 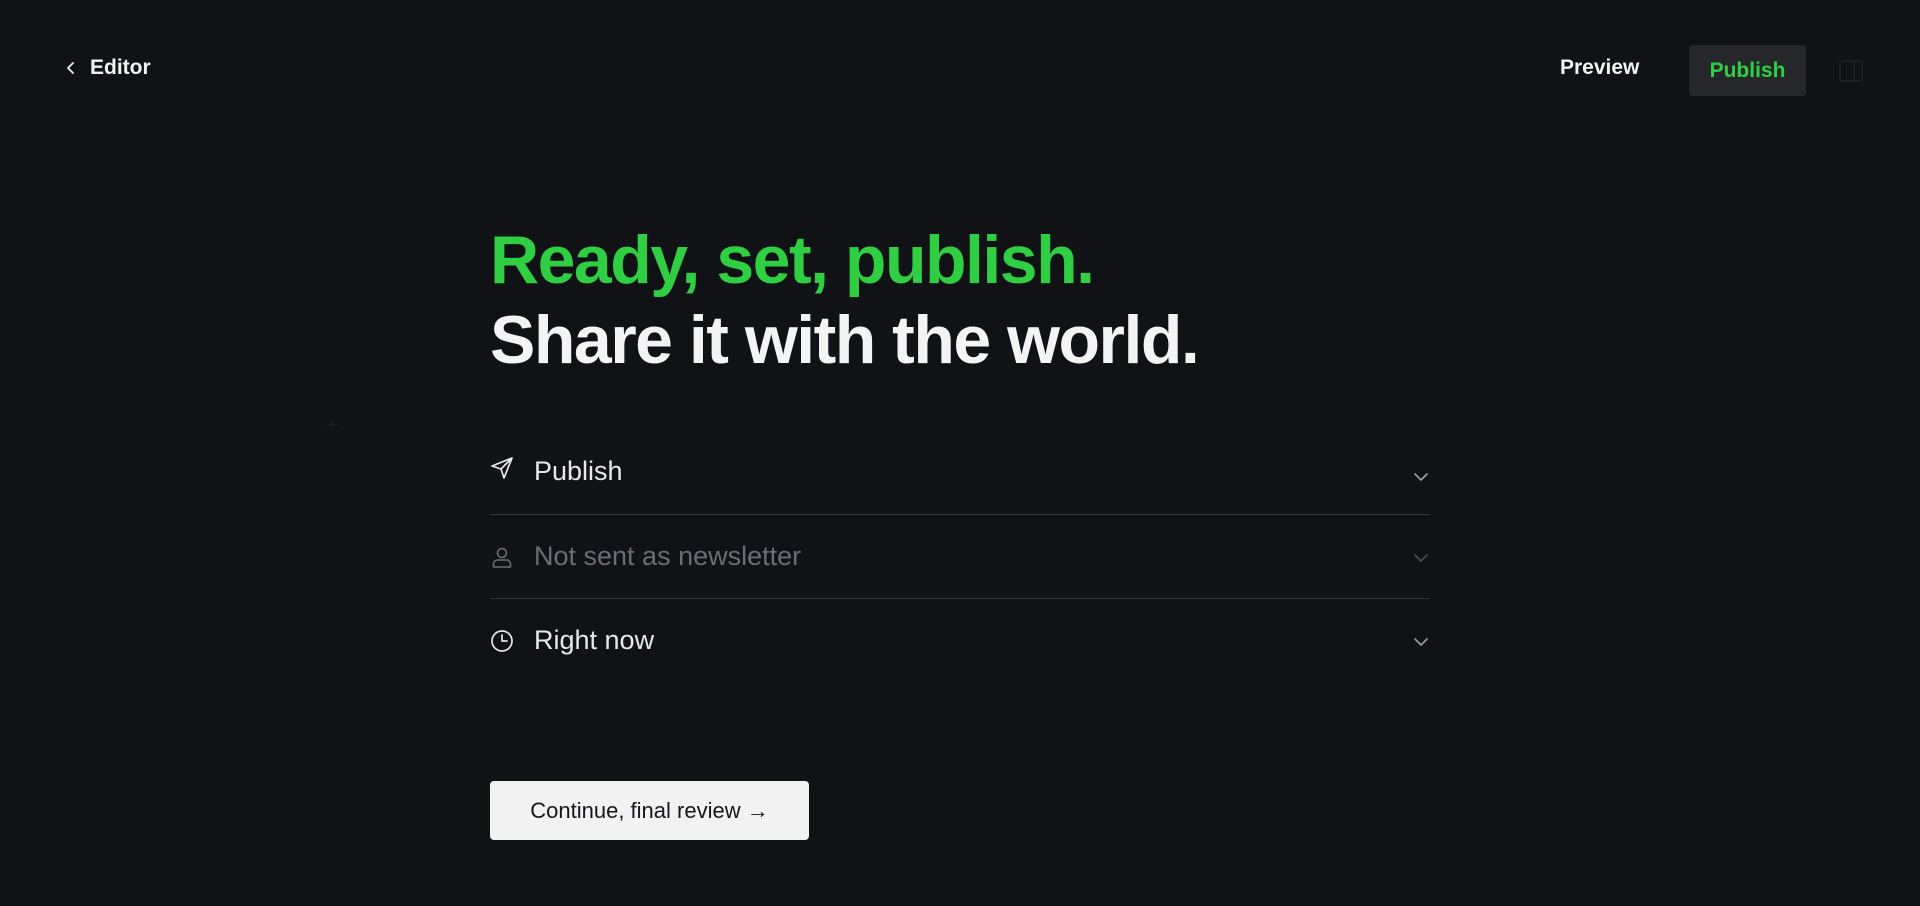 I want to click on back-to-editor-link: Editor, so click(x=107, y=68).